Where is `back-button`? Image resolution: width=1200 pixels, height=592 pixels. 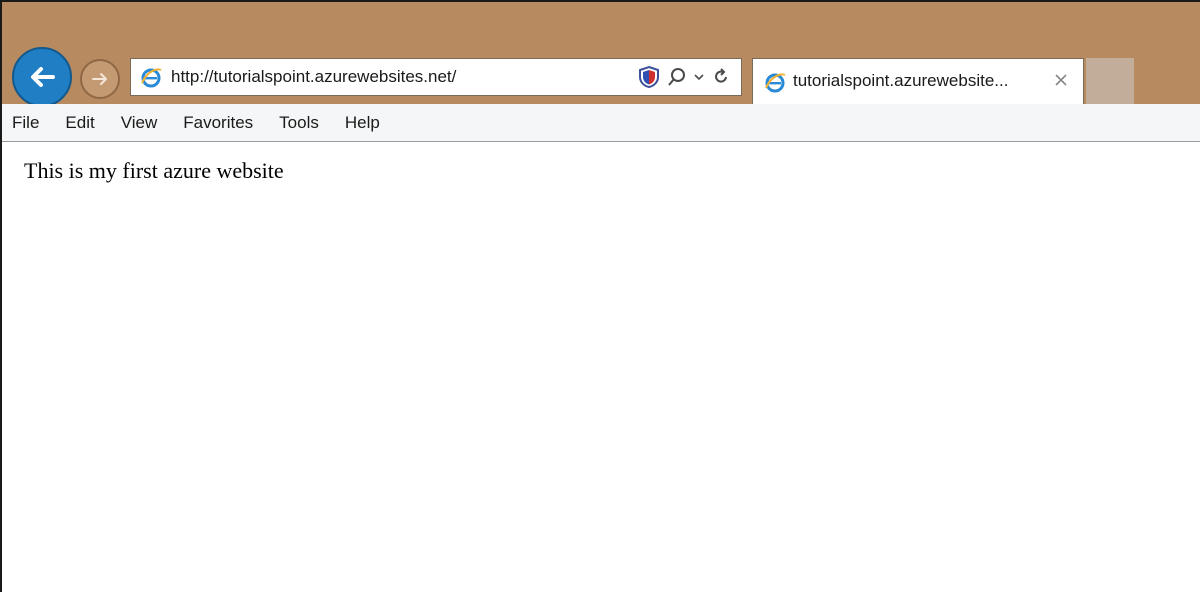 back-button is located at coordinates (42, 77).